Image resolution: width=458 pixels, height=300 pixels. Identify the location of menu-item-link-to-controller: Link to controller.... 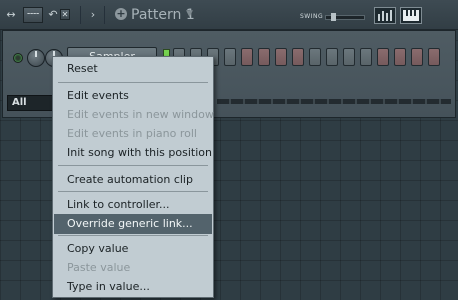
(133, 205).